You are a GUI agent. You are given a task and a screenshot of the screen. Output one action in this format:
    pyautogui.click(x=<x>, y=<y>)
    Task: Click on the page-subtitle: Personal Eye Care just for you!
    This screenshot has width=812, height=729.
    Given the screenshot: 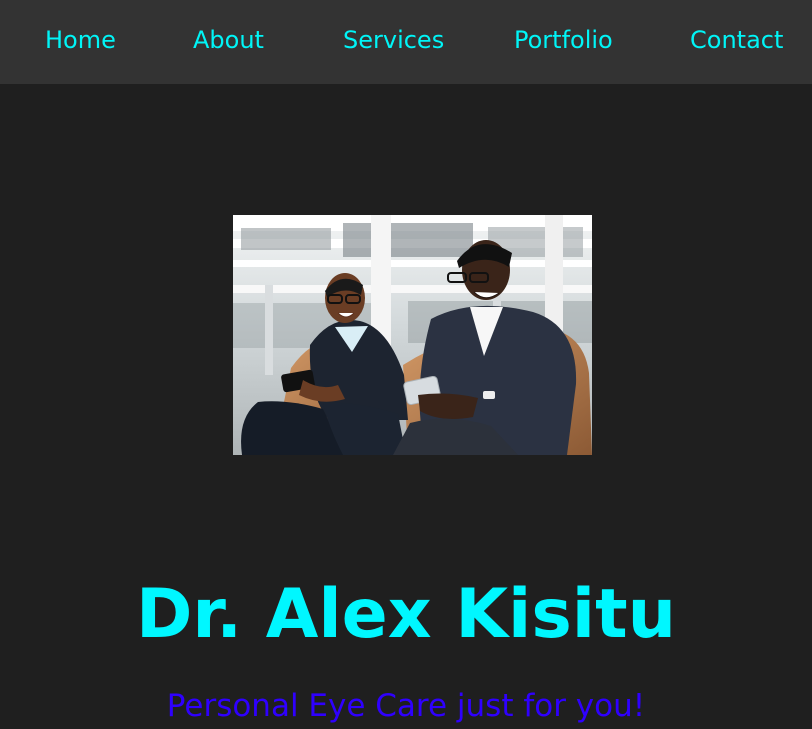 What is the action you would take?
    pyautogui.click(x=406, y=706)
    